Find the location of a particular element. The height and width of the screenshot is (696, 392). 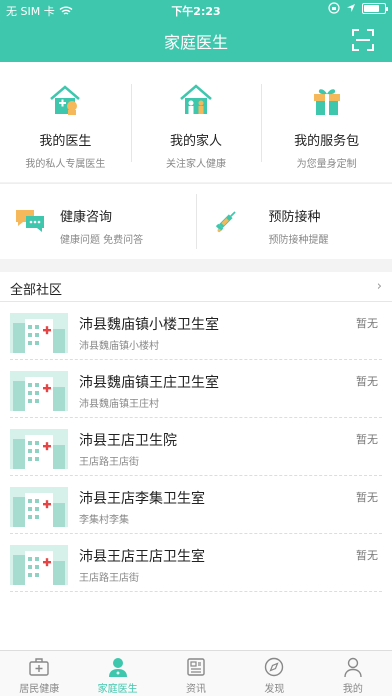

all-community-header: 全部社区 › is located at coordinates (196, 287).